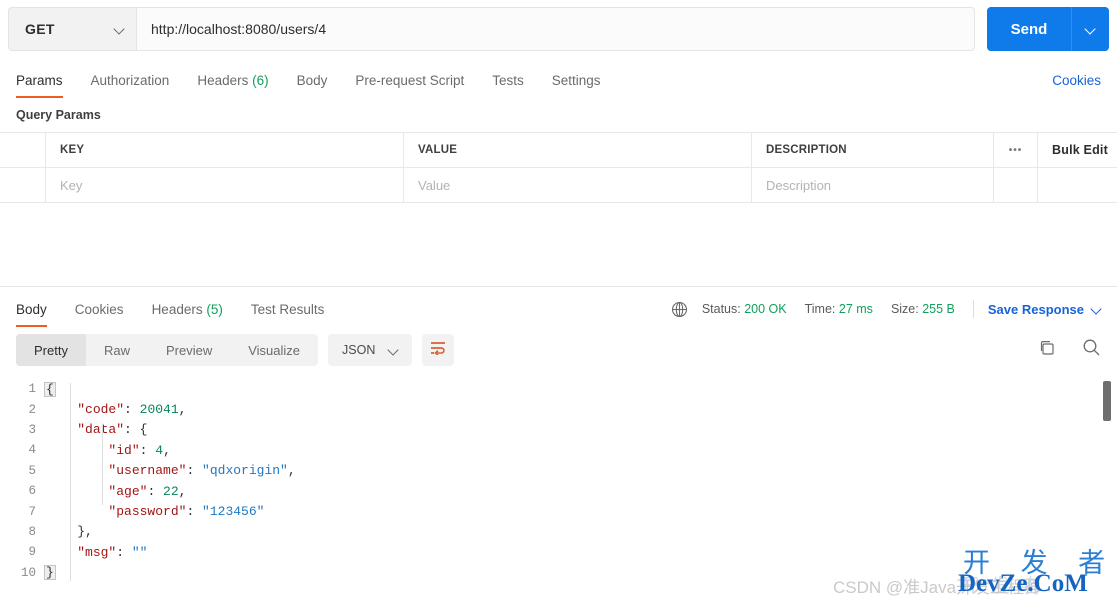  What do you see at coordinates (555, 29) in the screenshot?
I see `url-input: http://localhost:8080/users/4` at bounding box center [555, 29].